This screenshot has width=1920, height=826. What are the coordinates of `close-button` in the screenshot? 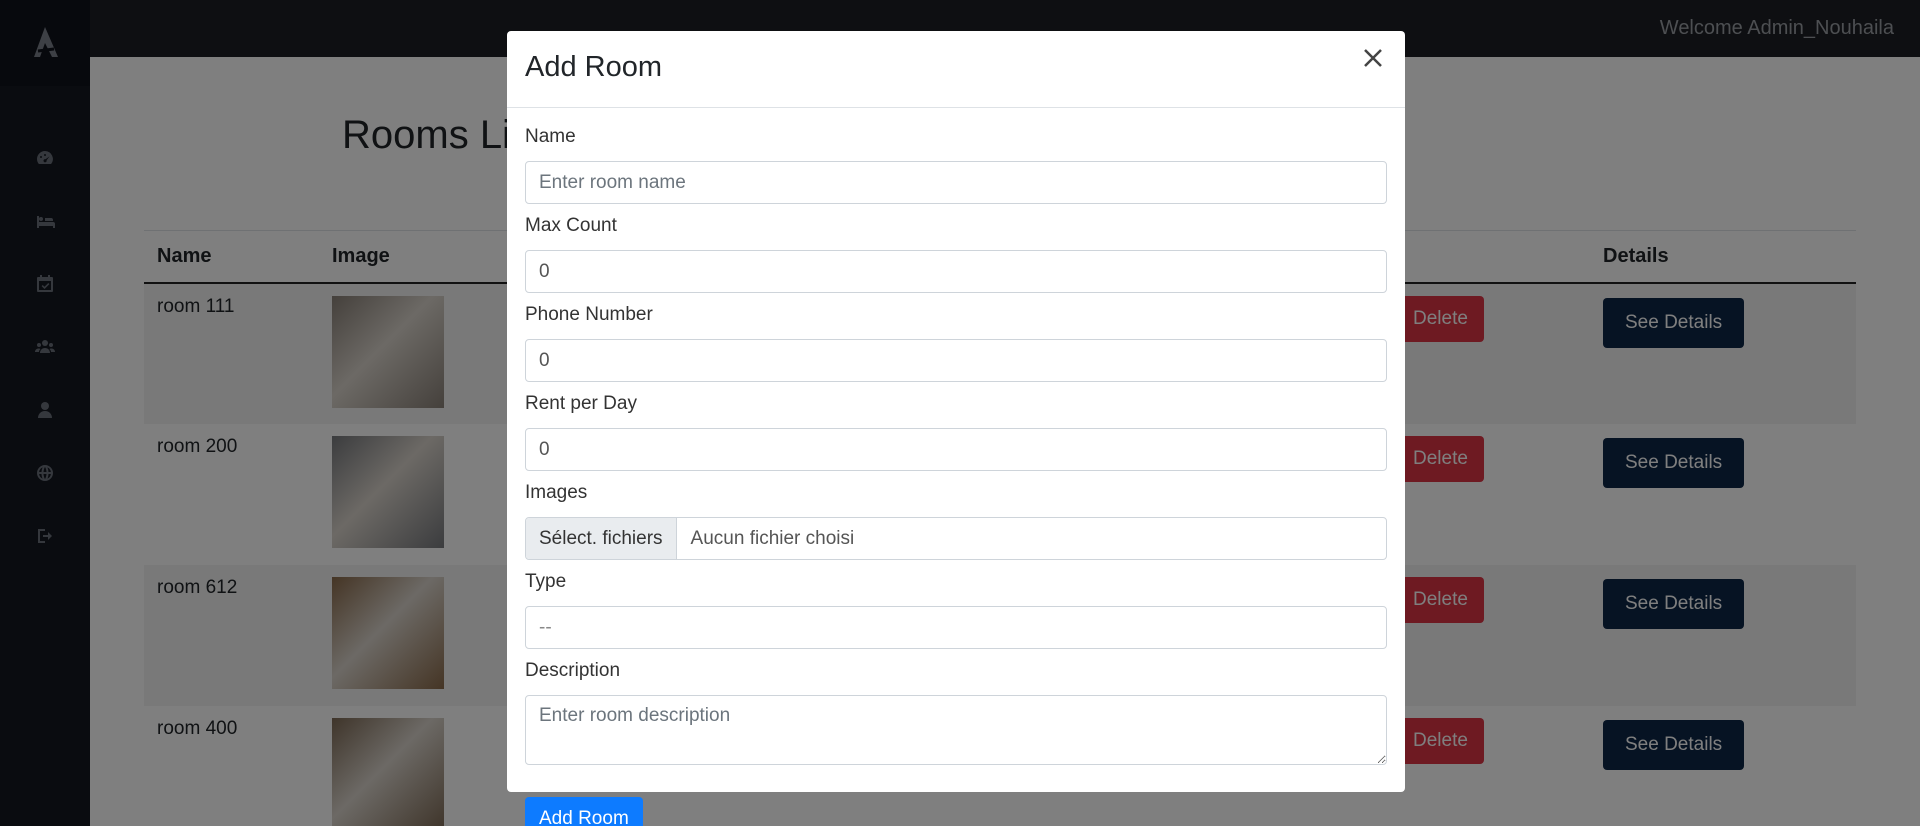 It's located at (1373, 59).